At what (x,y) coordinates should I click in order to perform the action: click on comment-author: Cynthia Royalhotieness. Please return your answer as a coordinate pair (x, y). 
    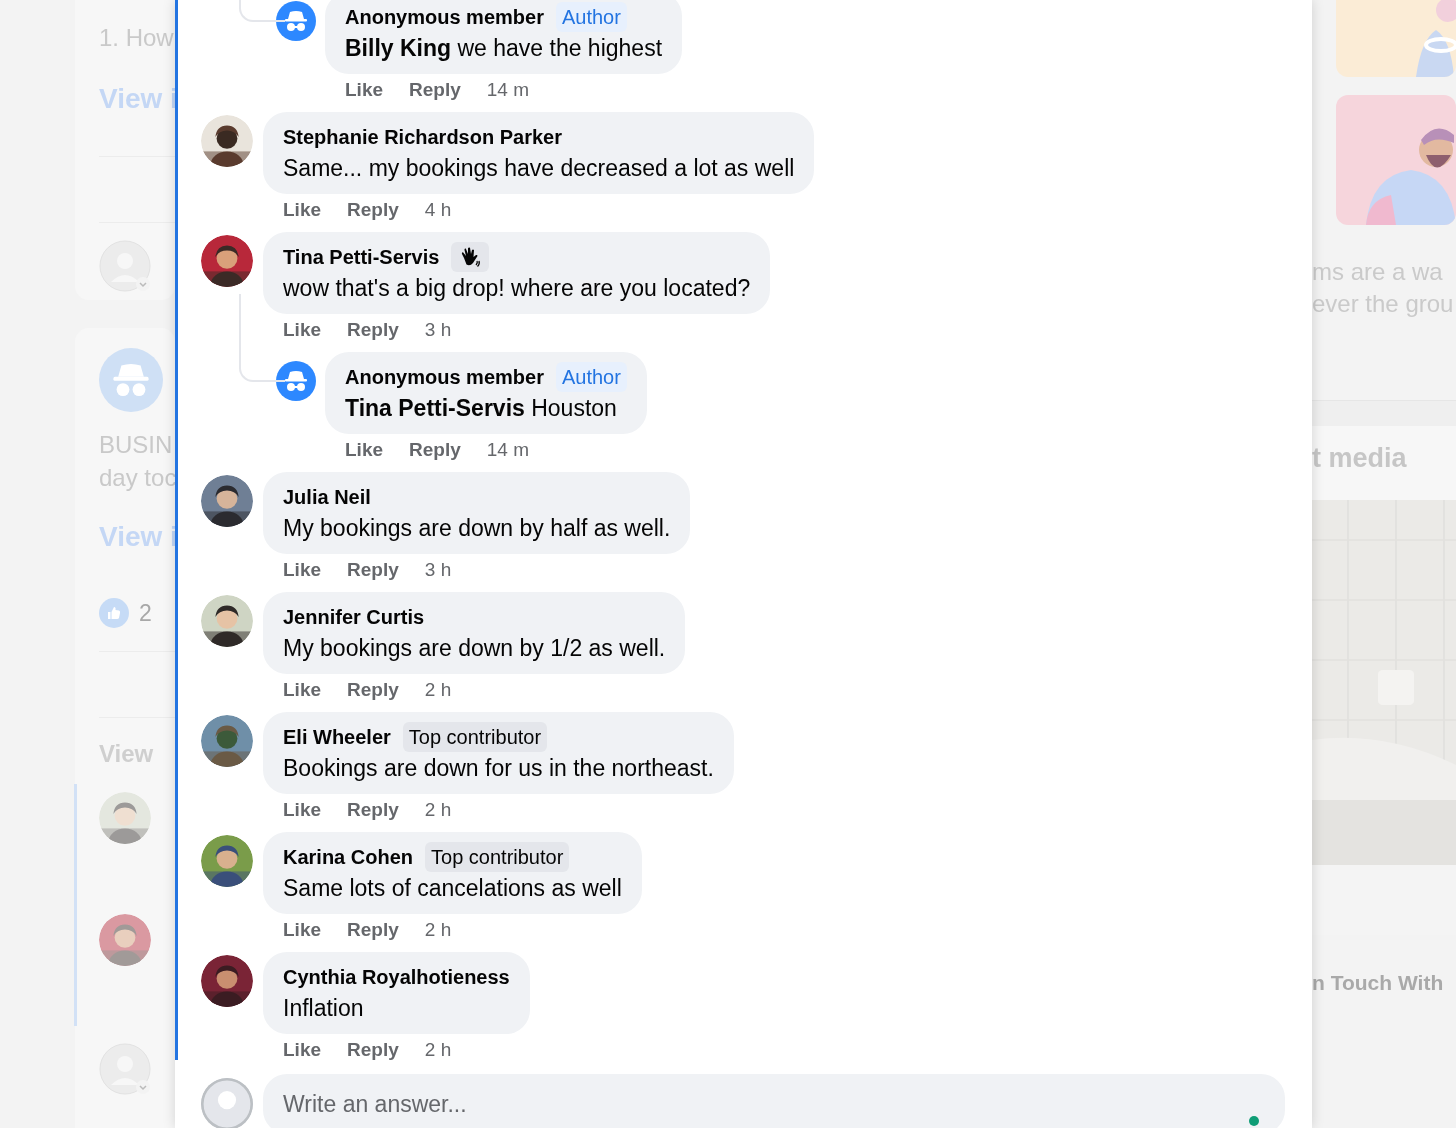
    Looking at the image, I should click on (396, 977).